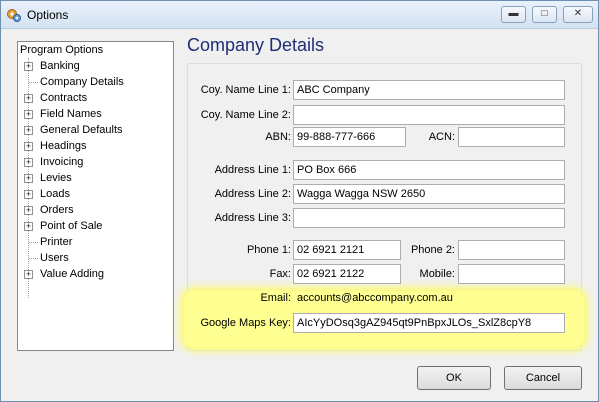  What do you see at coordinates (48, 15) in the screenshot?
I see `window-title: Options` at bounding box center [48, 15].